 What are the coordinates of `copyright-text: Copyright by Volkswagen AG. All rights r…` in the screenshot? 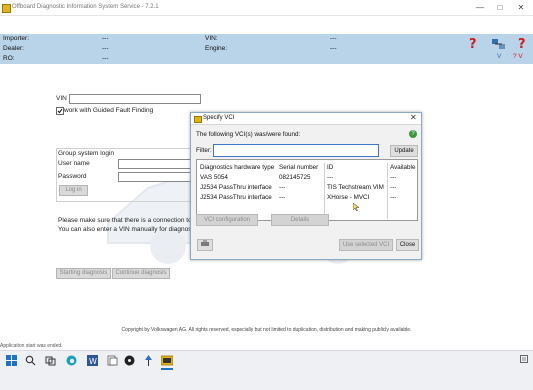 It's located at (266, 330).